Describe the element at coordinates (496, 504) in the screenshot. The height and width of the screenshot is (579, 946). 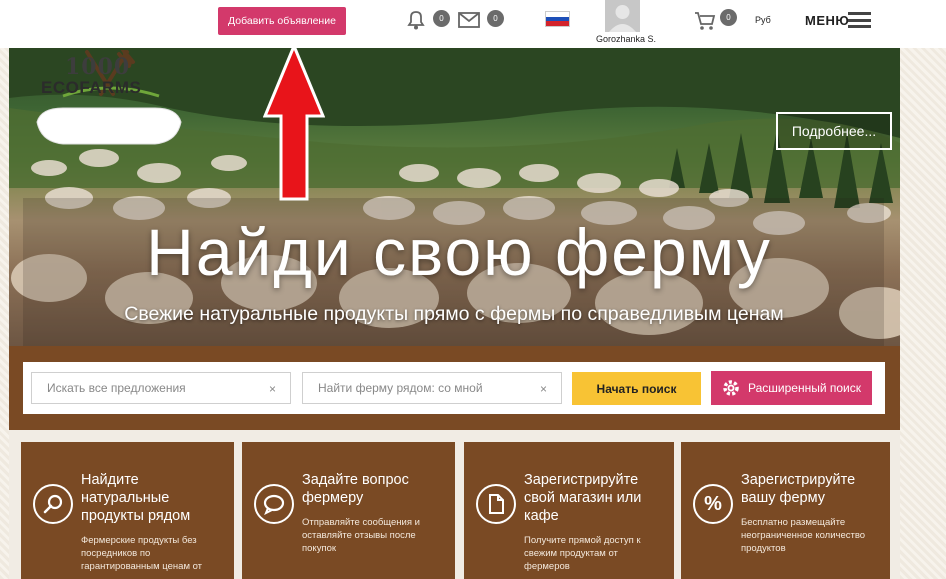
I see `document-icon` at that location.